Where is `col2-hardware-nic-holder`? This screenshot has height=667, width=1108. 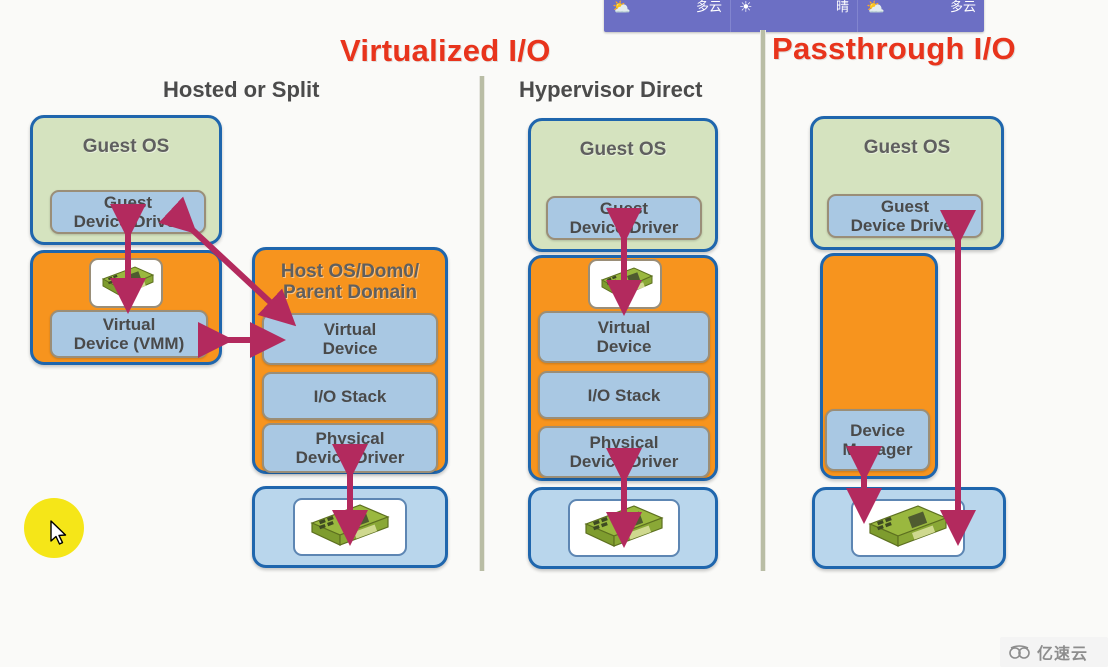 col2-hardware-nic-holder is located at coordinates (624, 528).